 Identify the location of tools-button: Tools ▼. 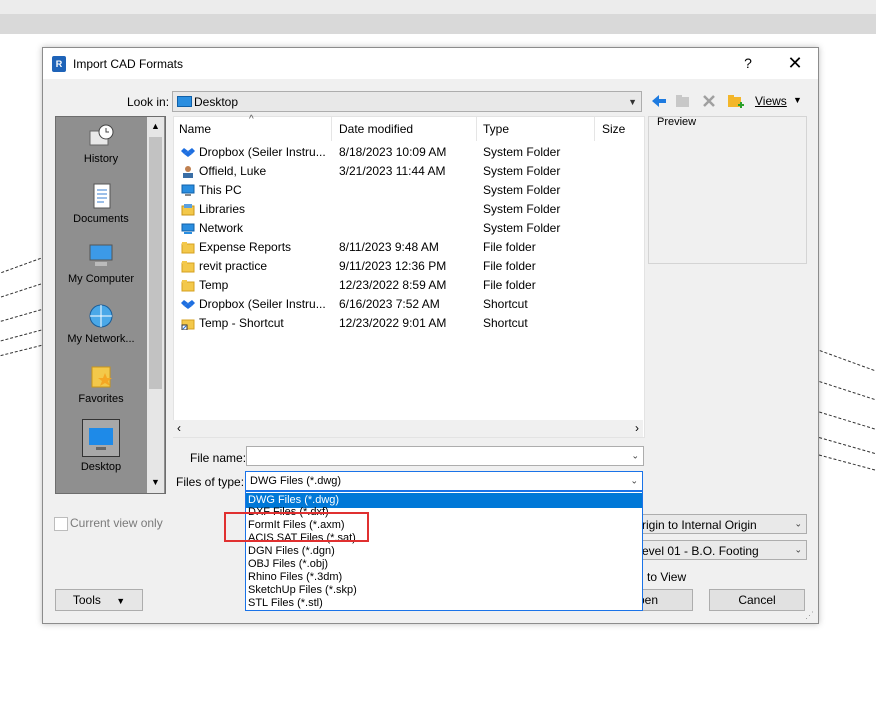
(99, 600).